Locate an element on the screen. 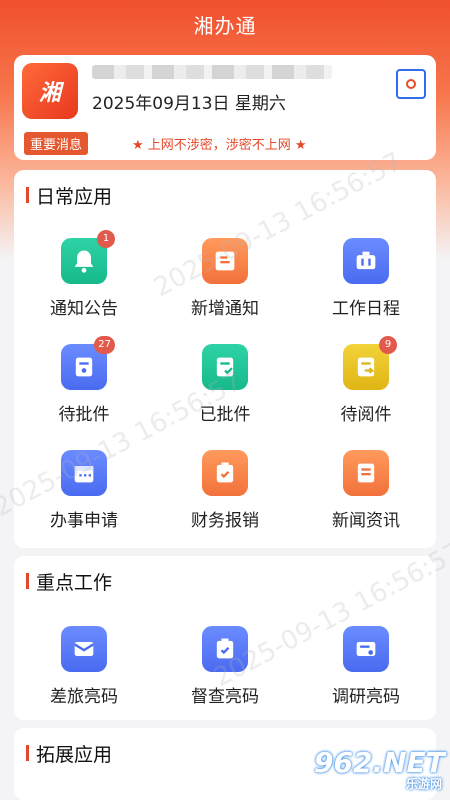 The height and width of the screenshot is (800, 450). current-date: 2025年09月13日 星期六 is located at coordinates (189, 104).